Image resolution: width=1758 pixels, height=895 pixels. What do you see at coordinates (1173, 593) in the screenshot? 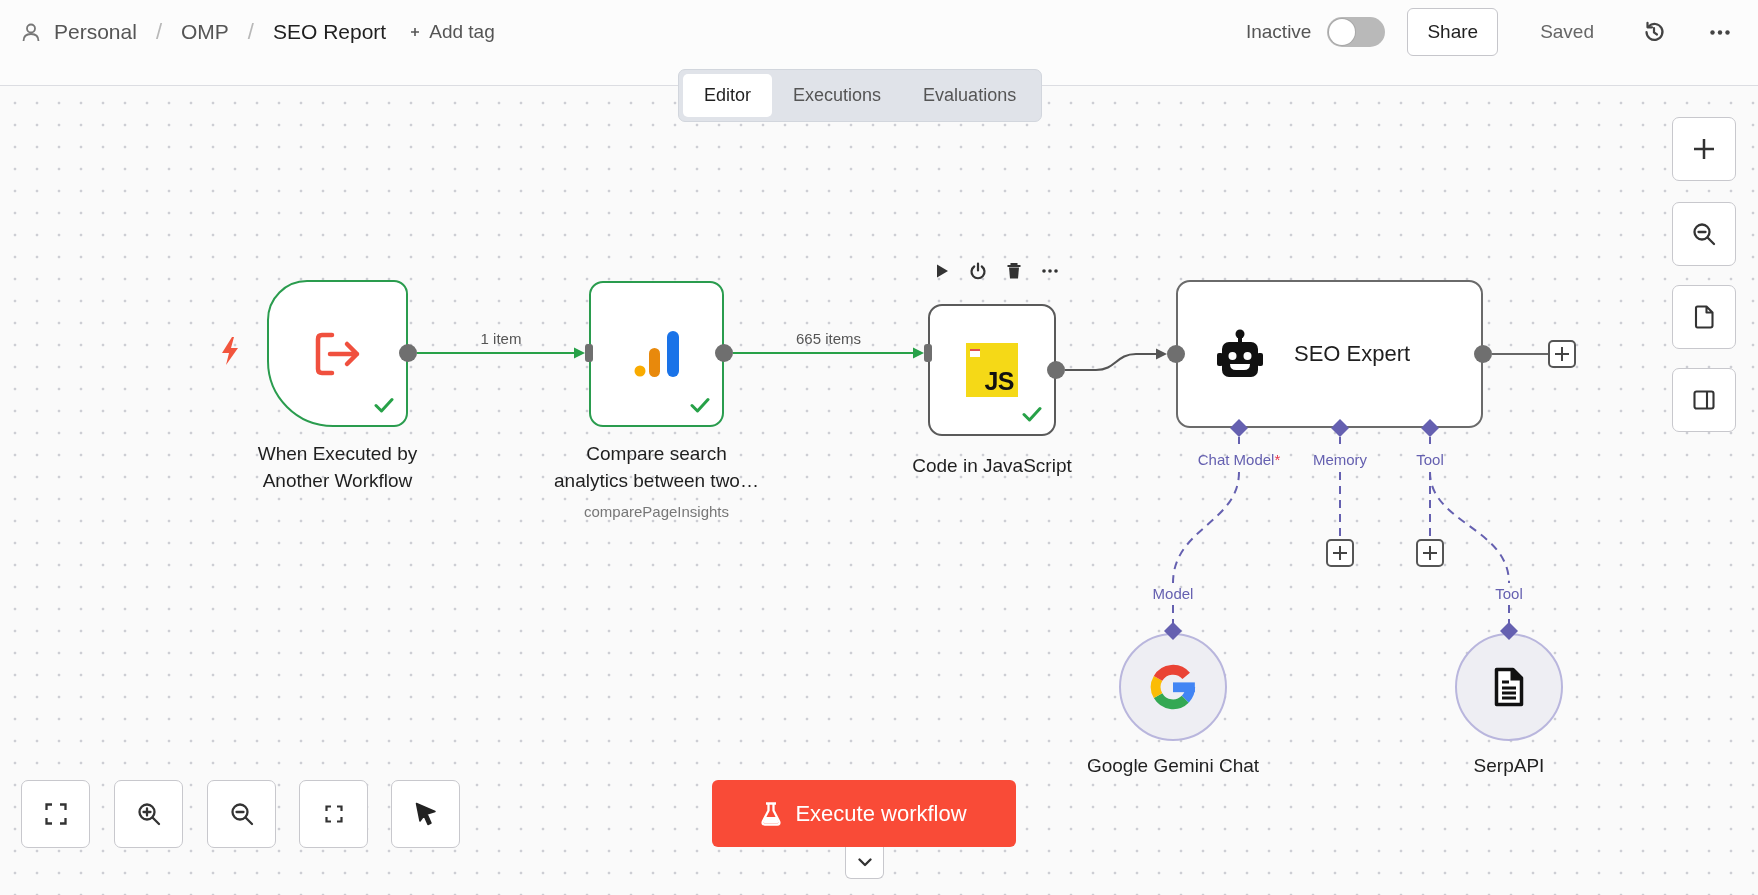
I see `port-label: Model` at bounding box center [1173, 593].